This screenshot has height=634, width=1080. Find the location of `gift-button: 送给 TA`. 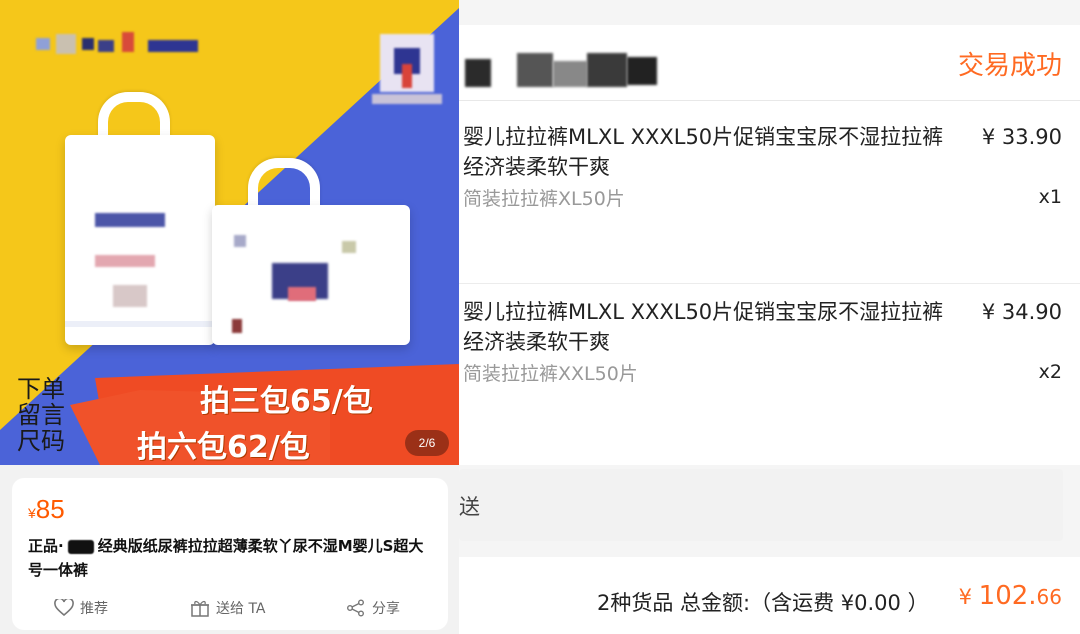

gift-button: 送给 TA is located at coordinates (228, 608).